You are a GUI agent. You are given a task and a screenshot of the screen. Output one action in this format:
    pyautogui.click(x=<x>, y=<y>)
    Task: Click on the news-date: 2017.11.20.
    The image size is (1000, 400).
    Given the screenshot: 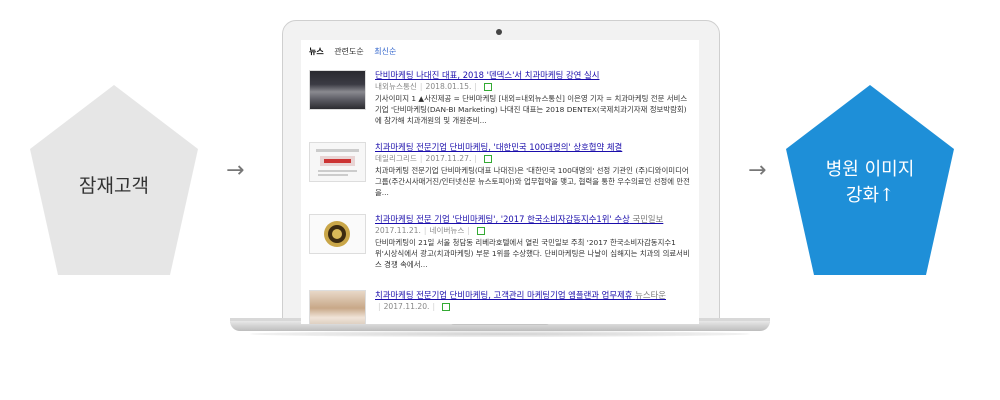 What is the action you would take?
    pyautogui.click(x=406, y=306)
    